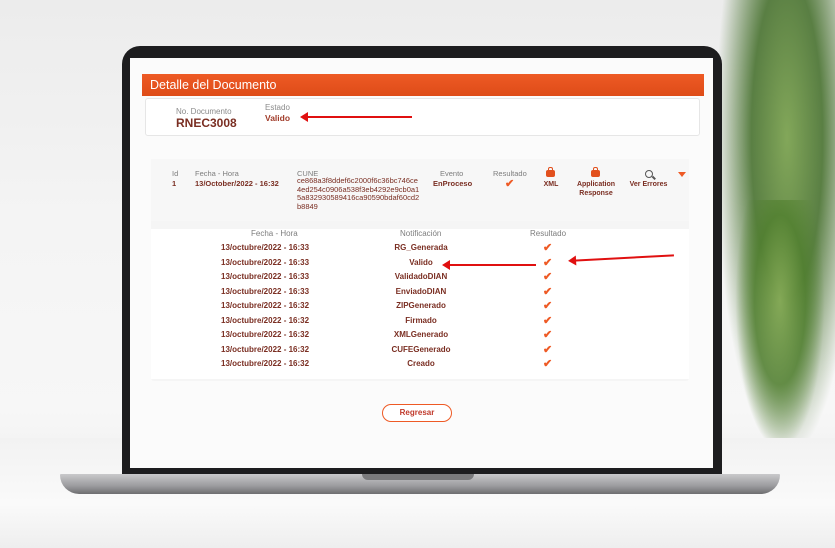 The height and width of the screenshot is (548, 835). What do you see at coordinates (175, 173) in the screenshot?
I see `col-id: Id` at bounding box center [175, 173].